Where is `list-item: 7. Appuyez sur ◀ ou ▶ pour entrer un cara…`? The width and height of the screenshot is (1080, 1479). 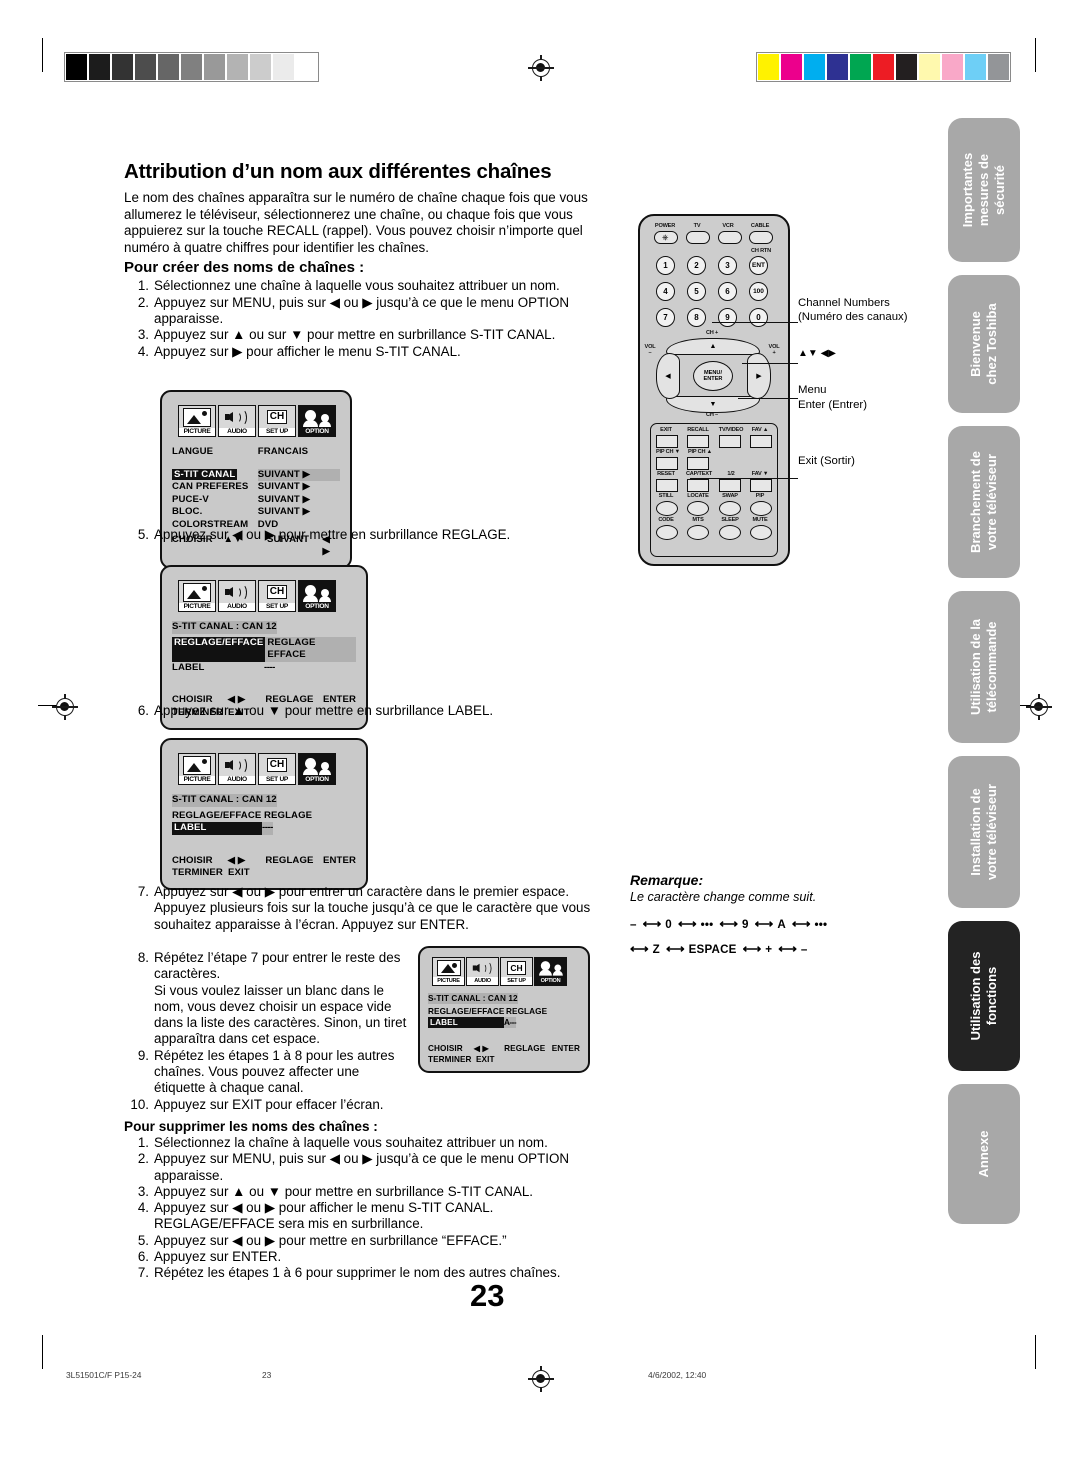
list-item: 7. Appuyez sur ◀ ou ▶ pour entrer un cara… is located at coordinates (363, 908).